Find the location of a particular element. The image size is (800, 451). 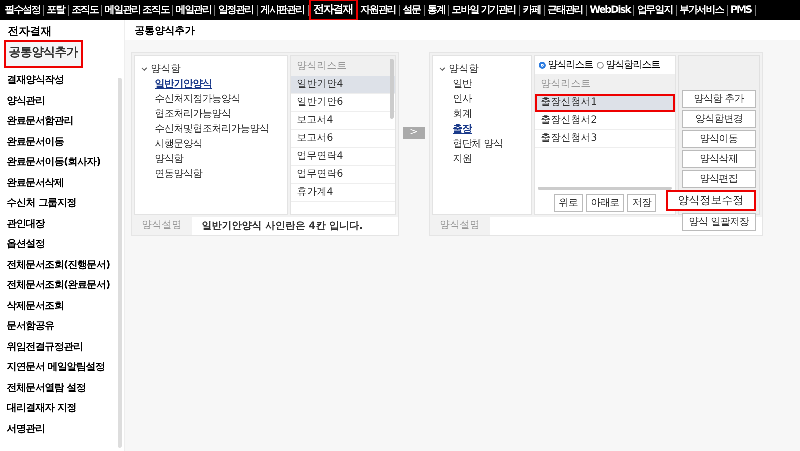

tree-item: 일반 is located at coordinates (482, 84).